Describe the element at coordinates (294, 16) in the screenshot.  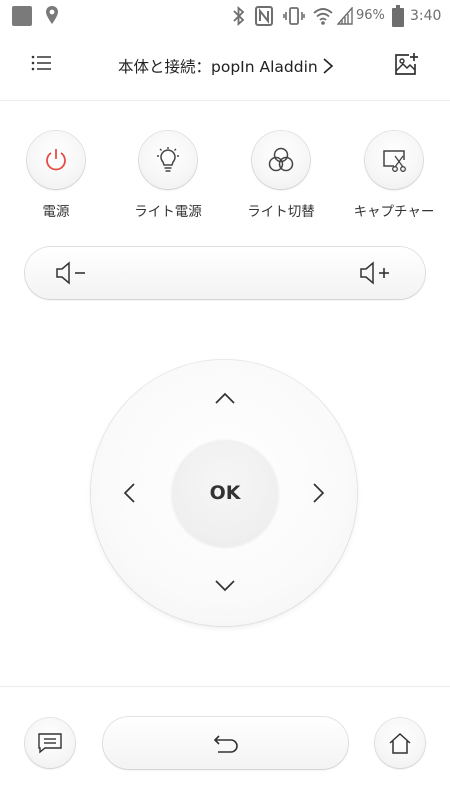
I see `vibrate-icon` at that location.